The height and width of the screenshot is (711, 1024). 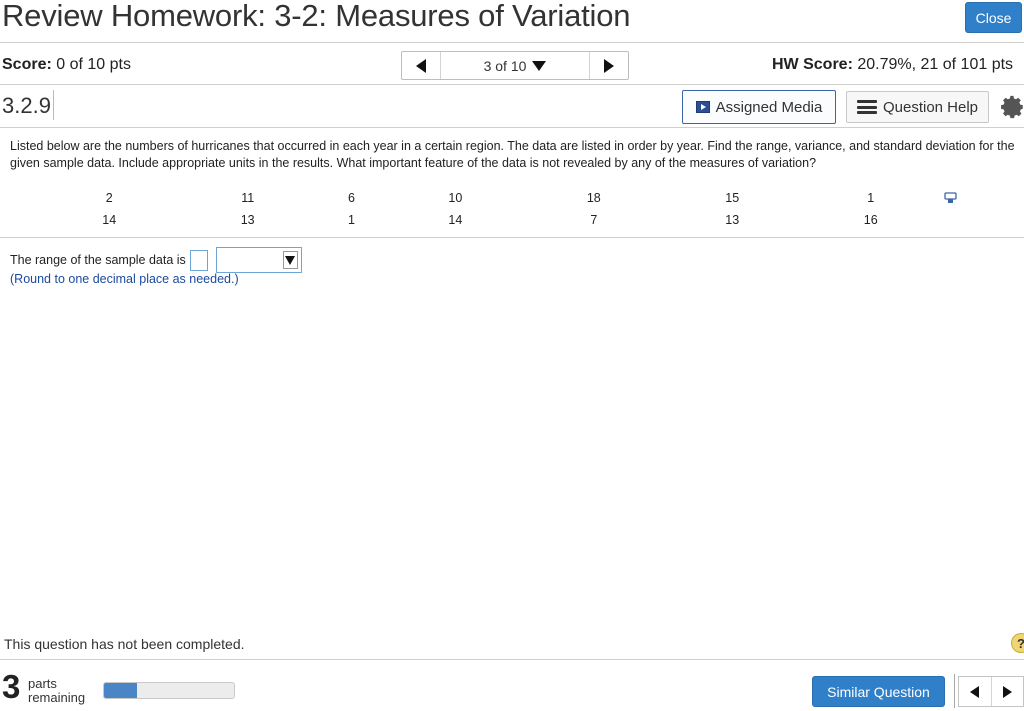 I want to click on range-answer-input, so click(x=198, y=260).